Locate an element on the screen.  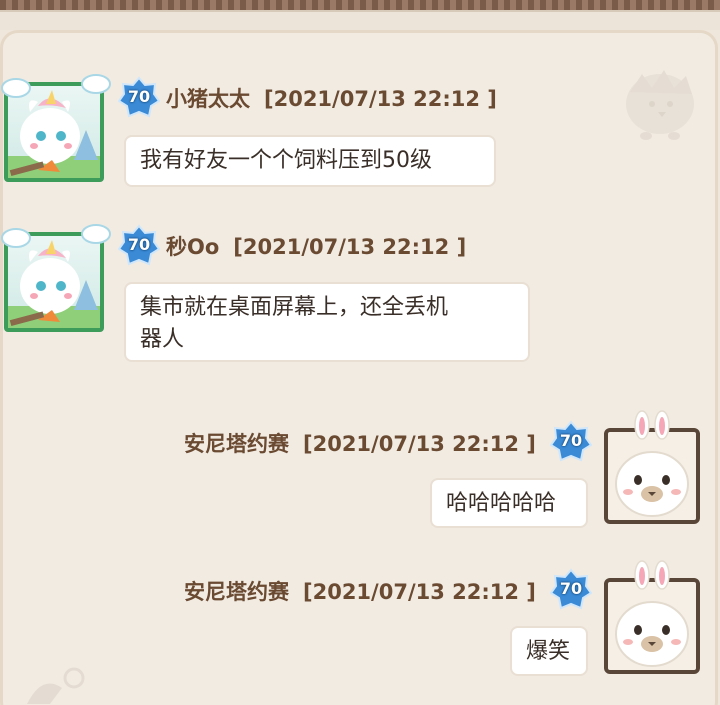
top-decorative-border is located at coordinates (360, 15).